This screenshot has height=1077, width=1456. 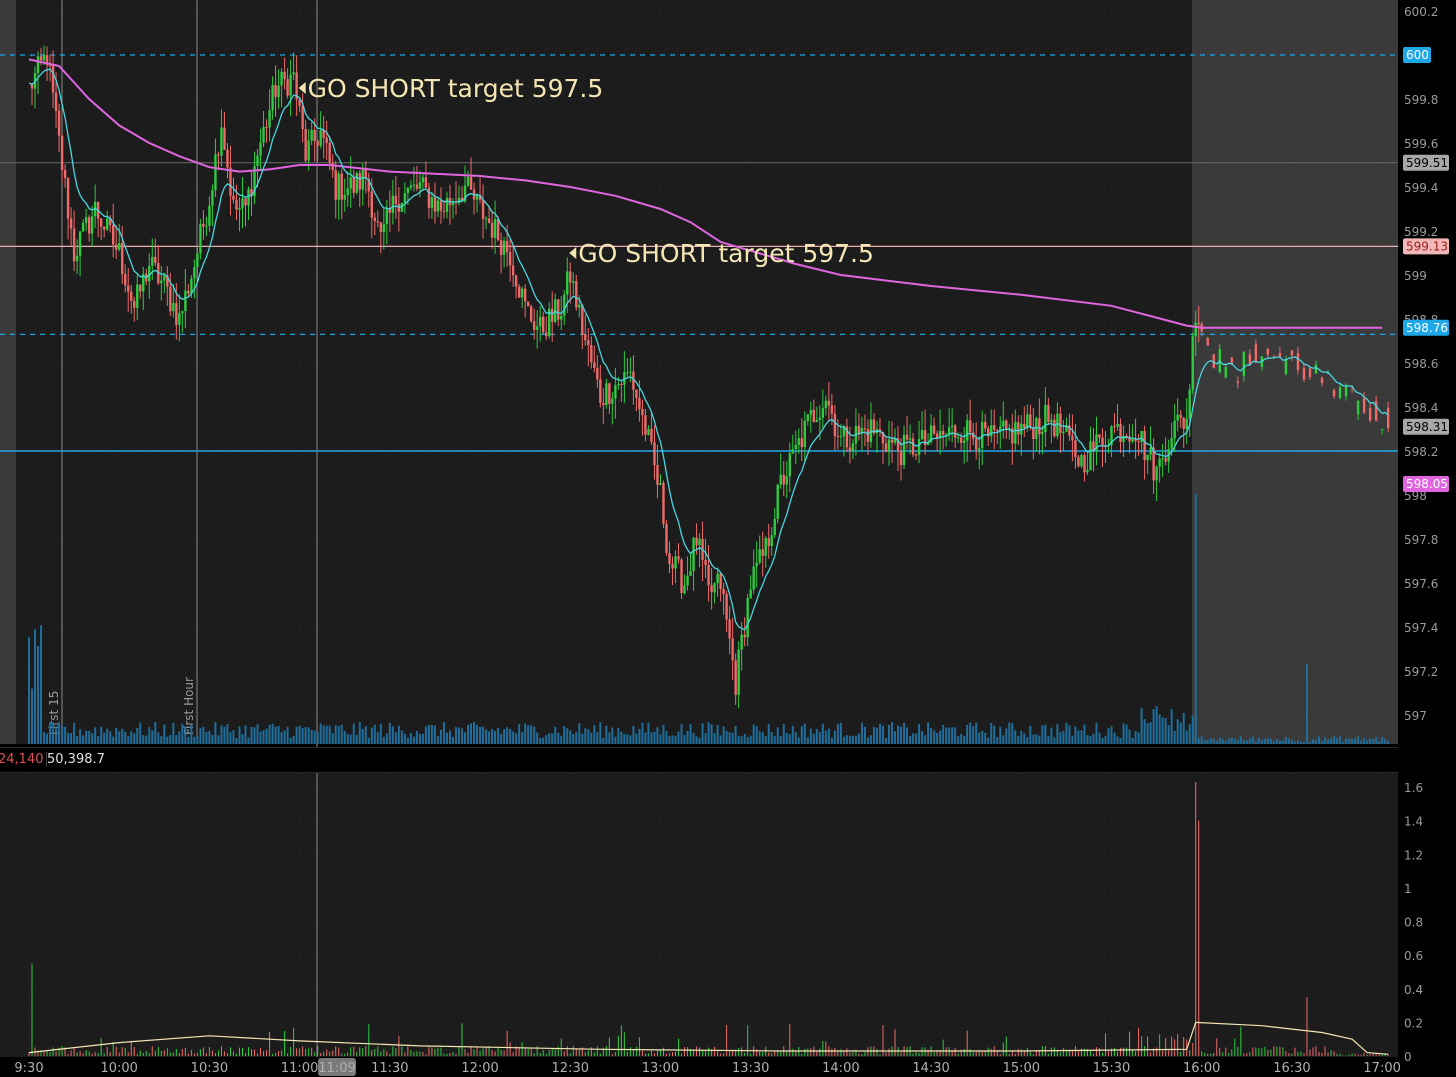 I want to click on time-tick-label: 12:00, so click(x=479, y=1068).